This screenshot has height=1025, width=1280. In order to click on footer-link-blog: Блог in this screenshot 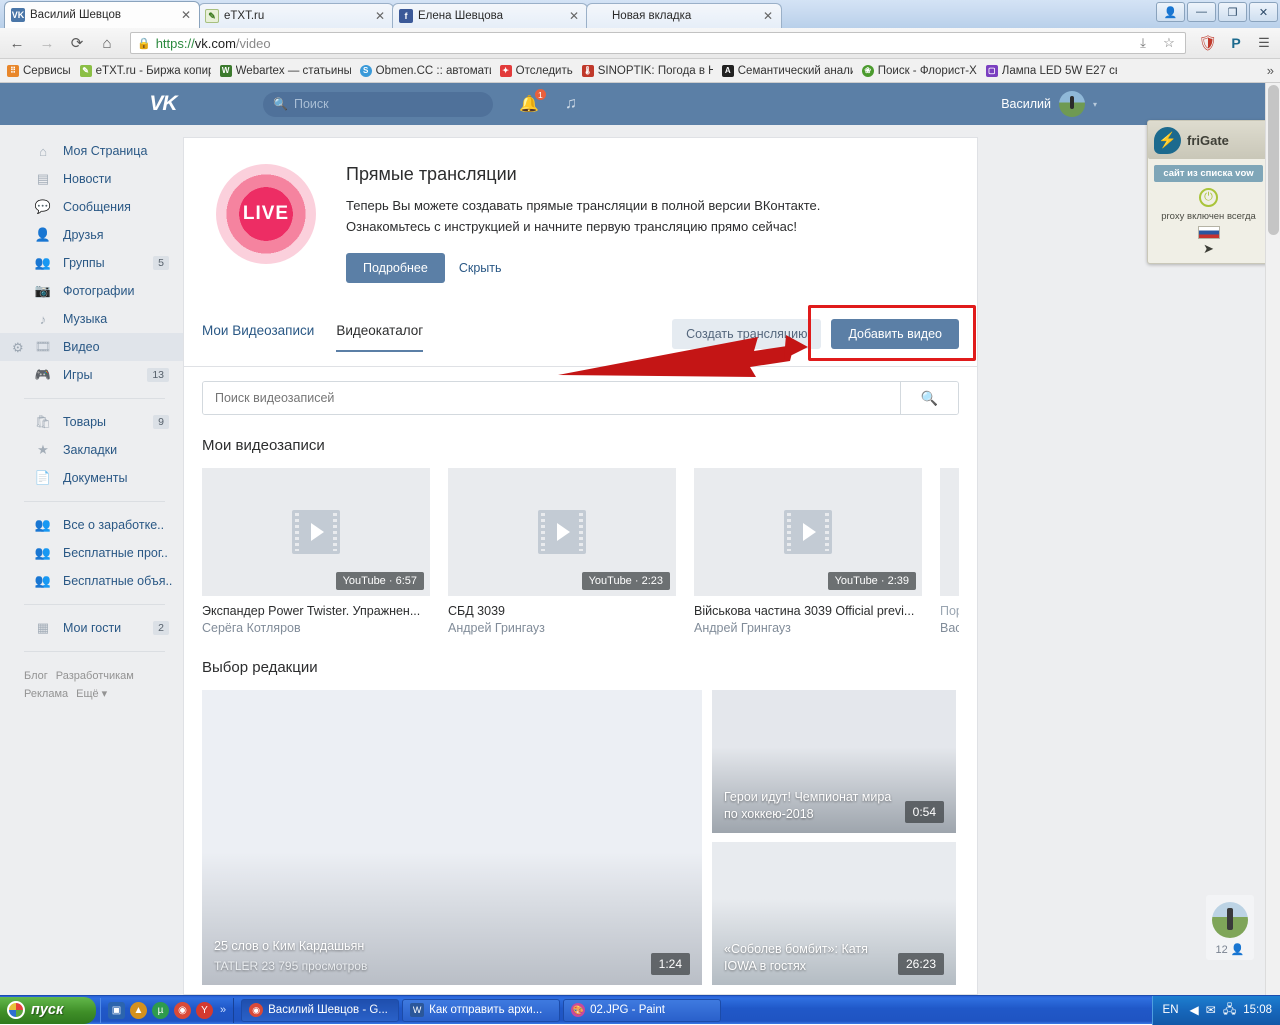, I will do `click(36, 676)`.